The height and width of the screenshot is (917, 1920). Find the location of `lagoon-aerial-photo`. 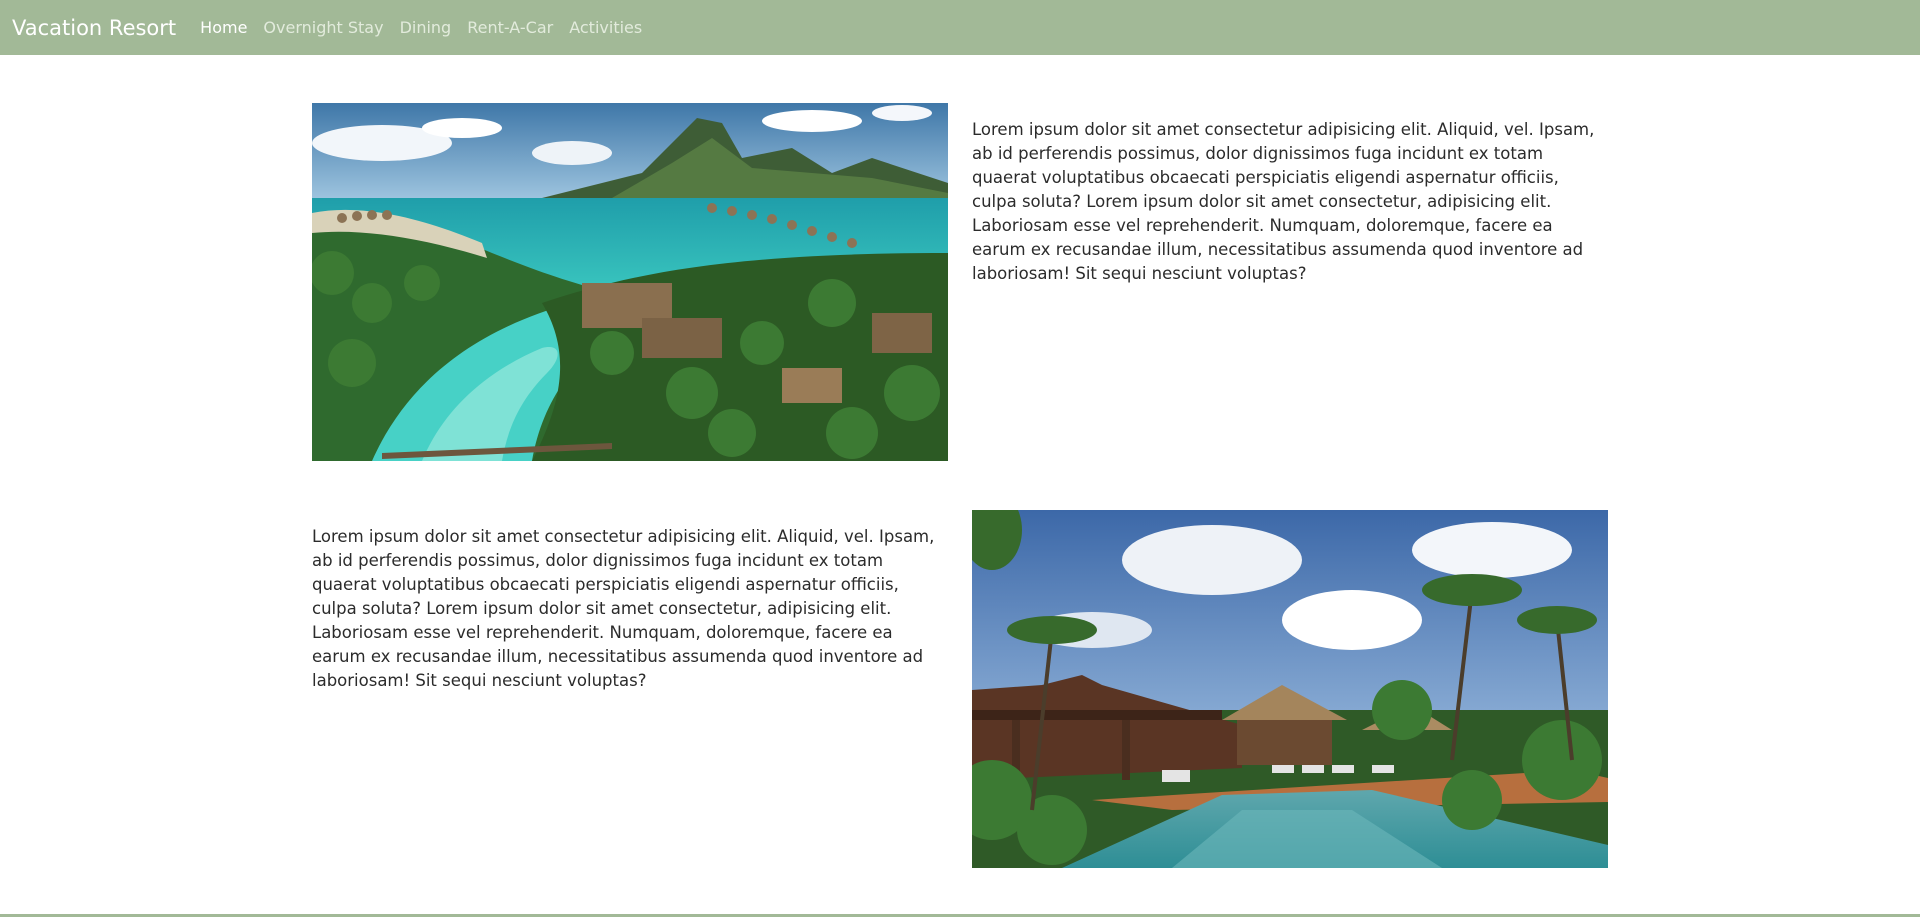

lagoon-aerial-photo is located at coordinates (630, 282).